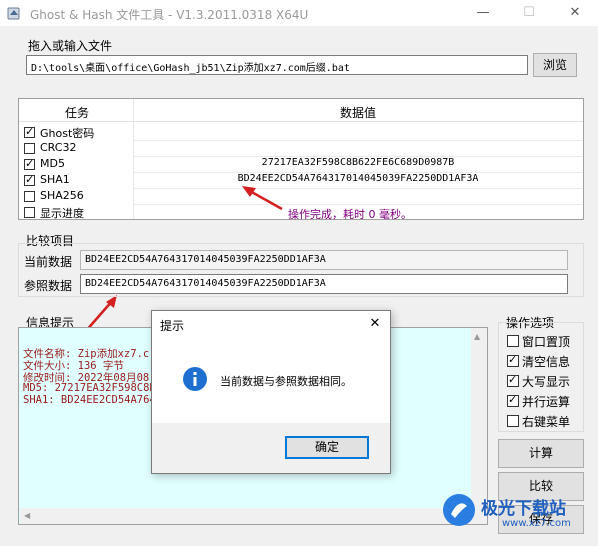 The width and height of the screenshot is (598, 546). I want to click on hash-value: BD24EE2CD54A764317014045039FA2250DD1AF3A, so click(358, 178).